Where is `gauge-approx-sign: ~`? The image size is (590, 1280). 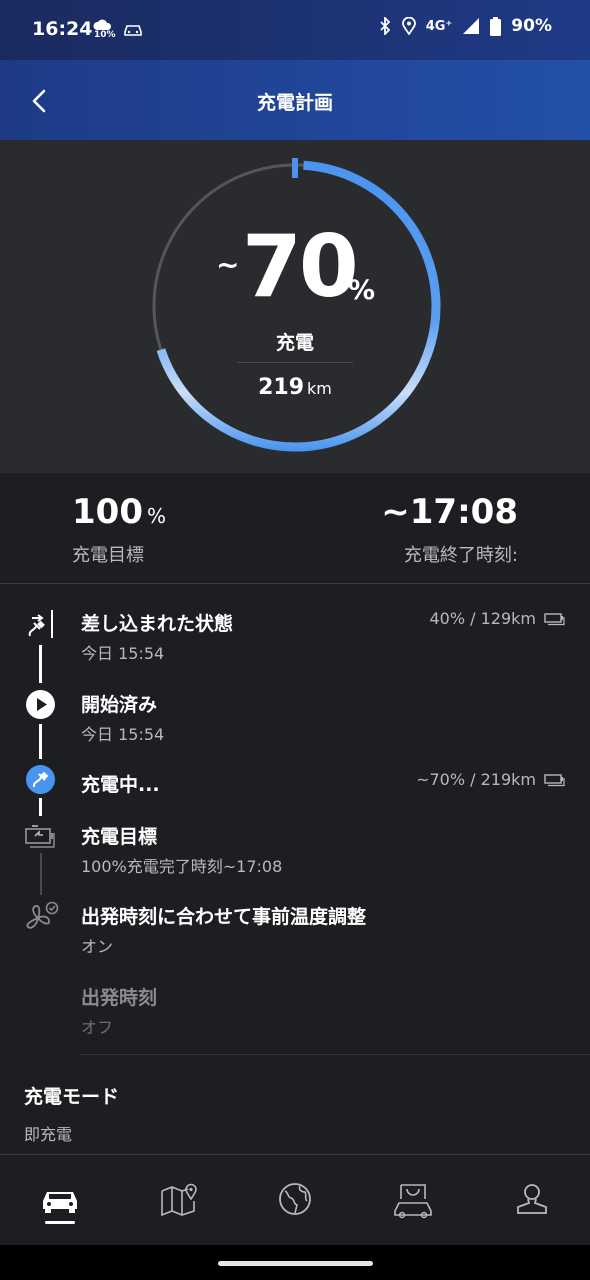 gauge-approx-sign: ~ is located at coordinates (228, 264).